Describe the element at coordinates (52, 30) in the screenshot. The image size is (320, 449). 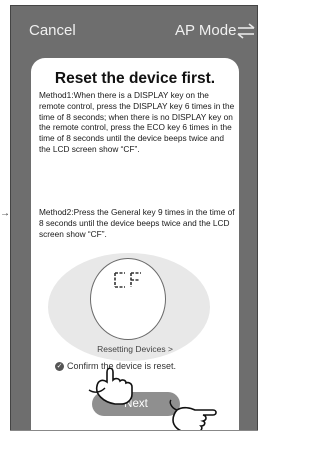
I see `cancel-button: Cancel` at that location.